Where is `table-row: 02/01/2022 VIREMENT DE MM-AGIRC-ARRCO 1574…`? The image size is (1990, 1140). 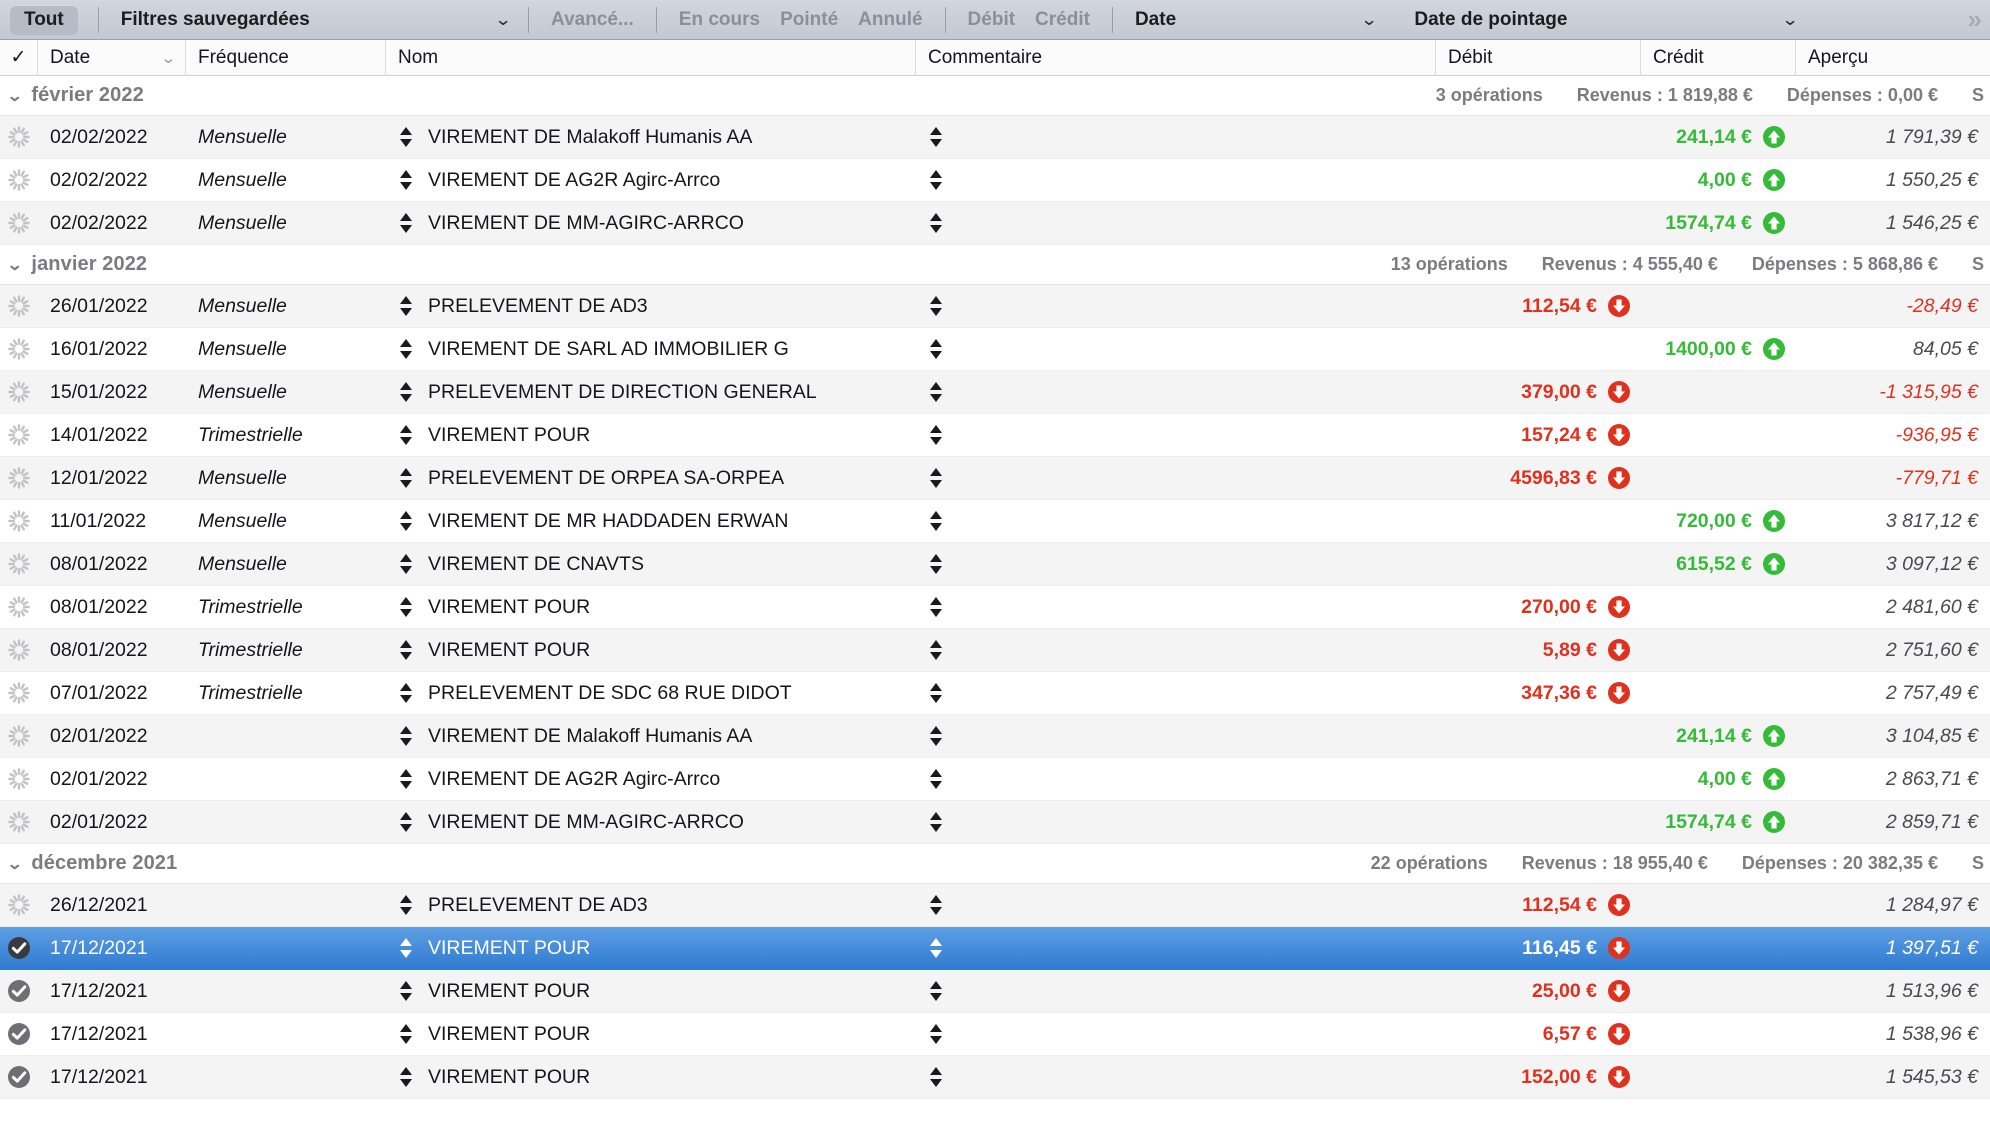
table-row: 02/01/2022 VIREMENT DE MM-AGIRC-ARRCO 1574… is located at coordinates (995, 822).